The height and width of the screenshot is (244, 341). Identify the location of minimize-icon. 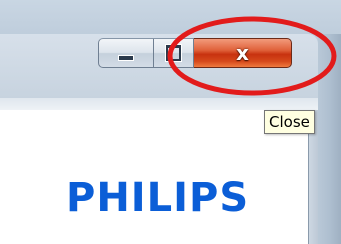
(126, 58).